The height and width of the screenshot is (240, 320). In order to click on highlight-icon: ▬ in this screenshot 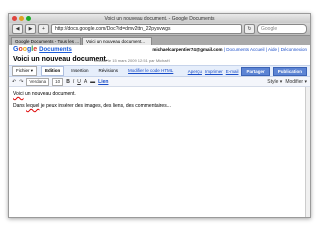, I will do `click(92, 82)`.